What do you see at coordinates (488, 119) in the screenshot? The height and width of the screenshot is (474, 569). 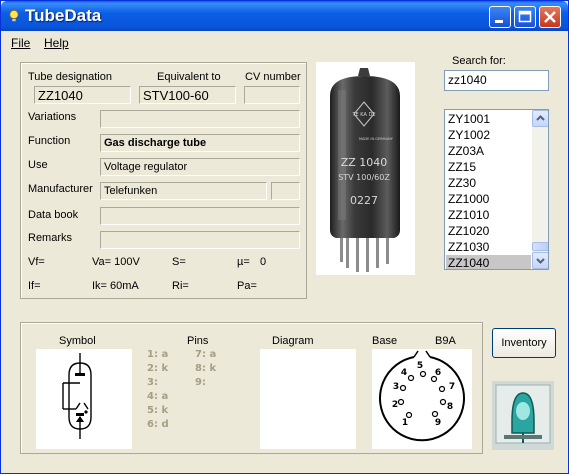 I see `list-item: ZY1001` at bounding box center [488, 119].